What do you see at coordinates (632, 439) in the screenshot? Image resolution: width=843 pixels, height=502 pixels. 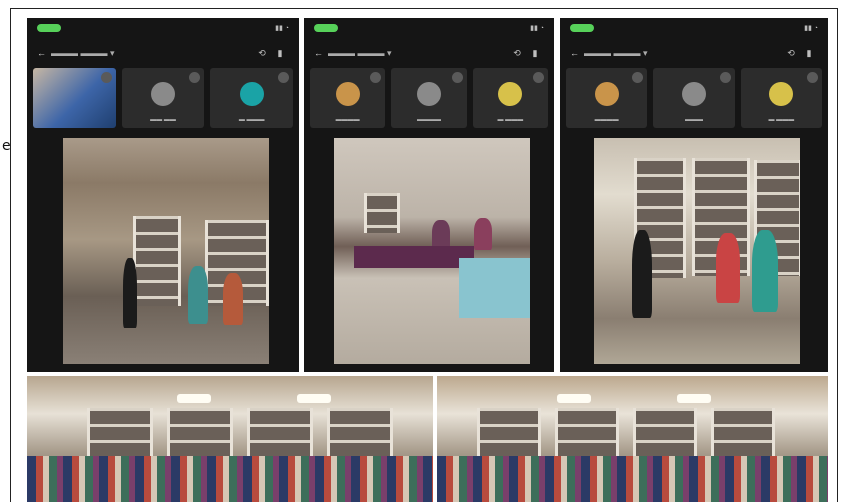 I see `group-photo-right` at bounding box center [632, 439].